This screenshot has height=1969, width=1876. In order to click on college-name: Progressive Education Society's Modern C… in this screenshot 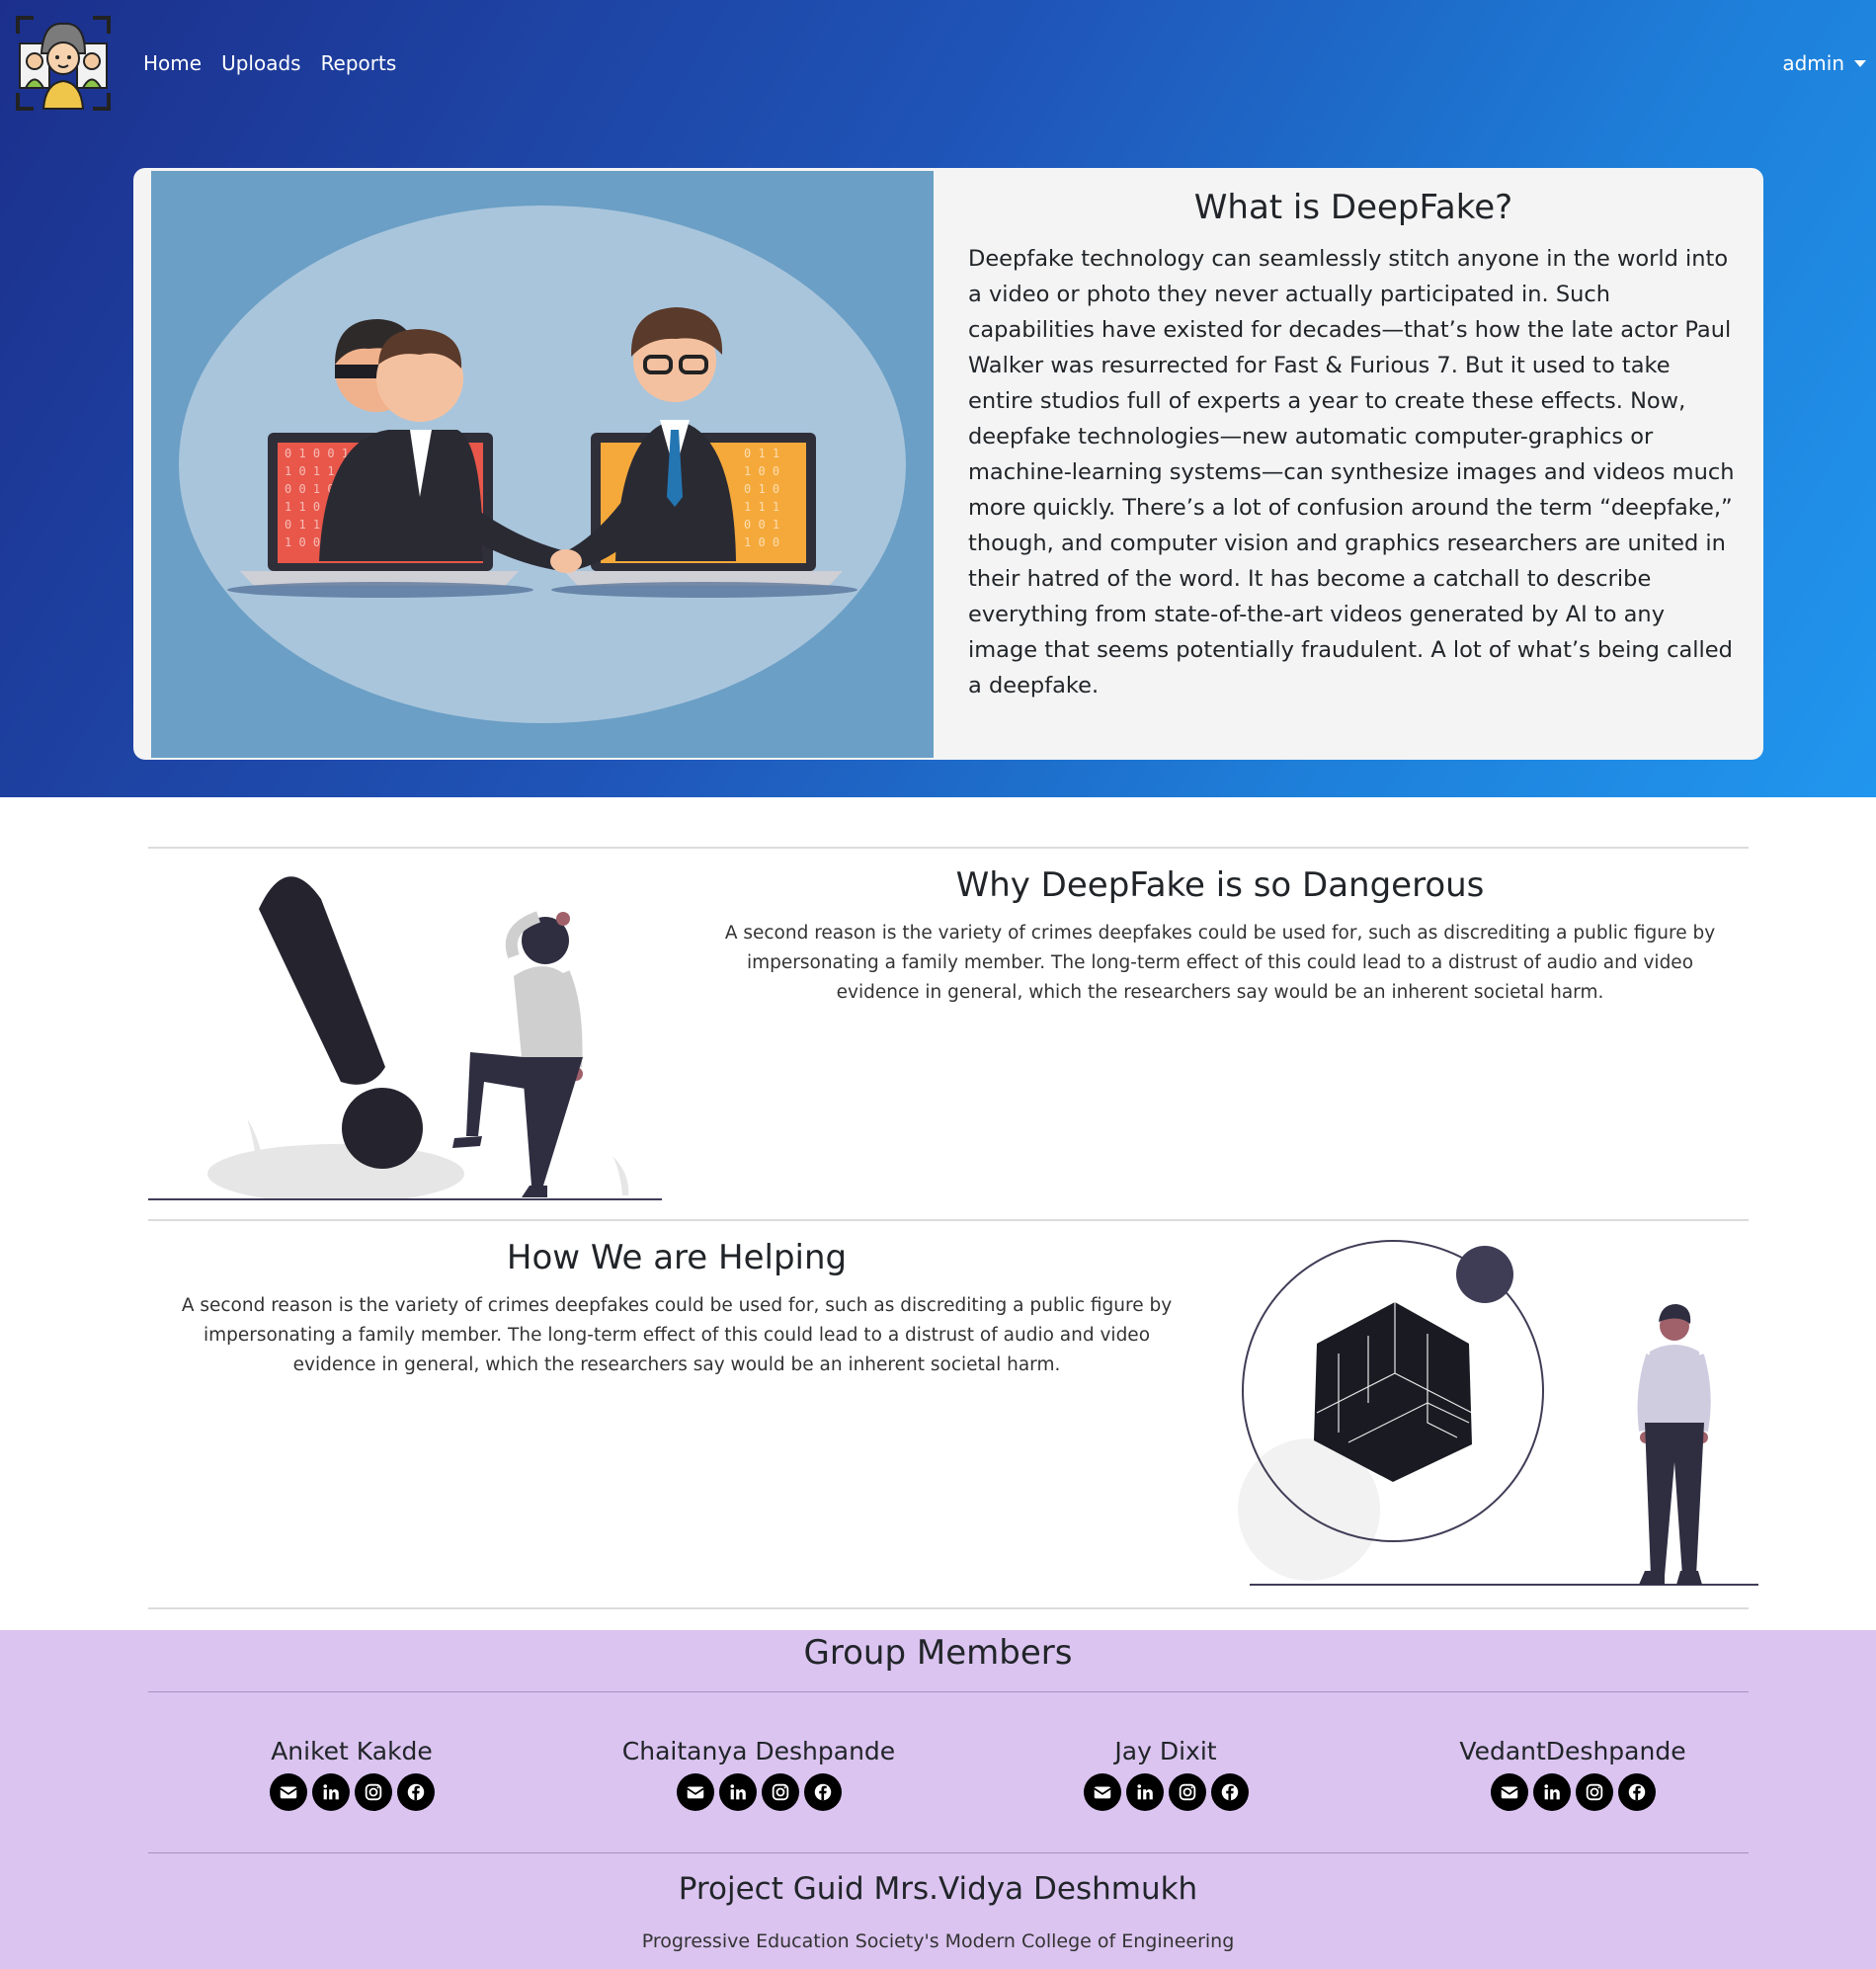, I will do `click(938, 1941)`.